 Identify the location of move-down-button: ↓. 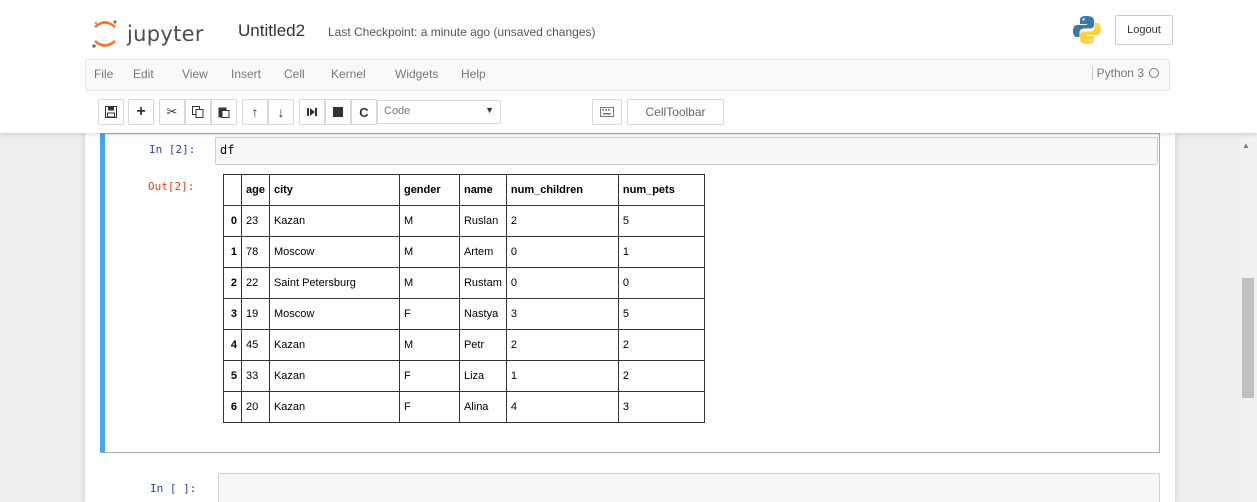
(281, 112).